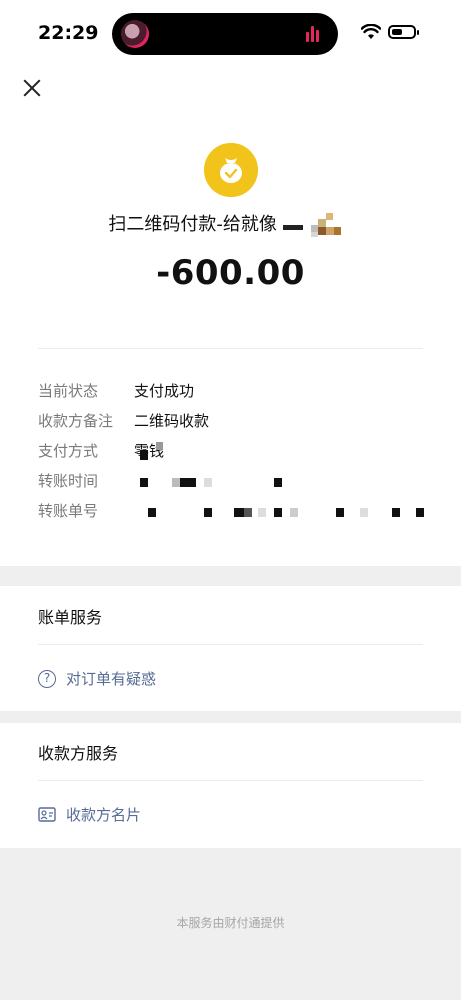  I want to click on wifi-icon, so click(371, 31).